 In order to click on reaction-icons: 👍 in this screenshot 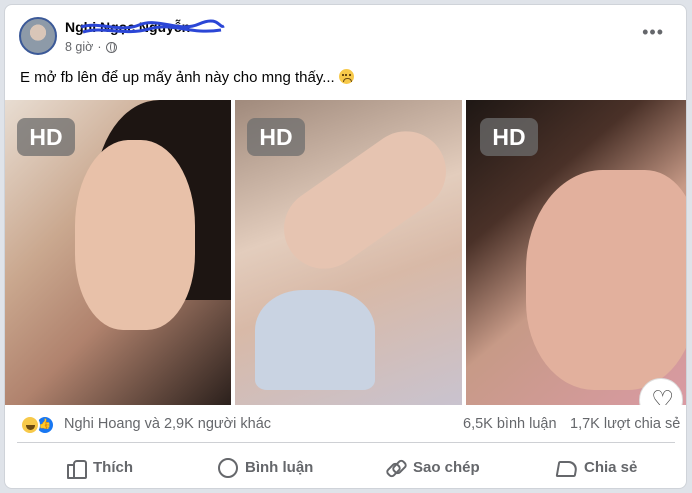, I will do `click(37, 425)`.